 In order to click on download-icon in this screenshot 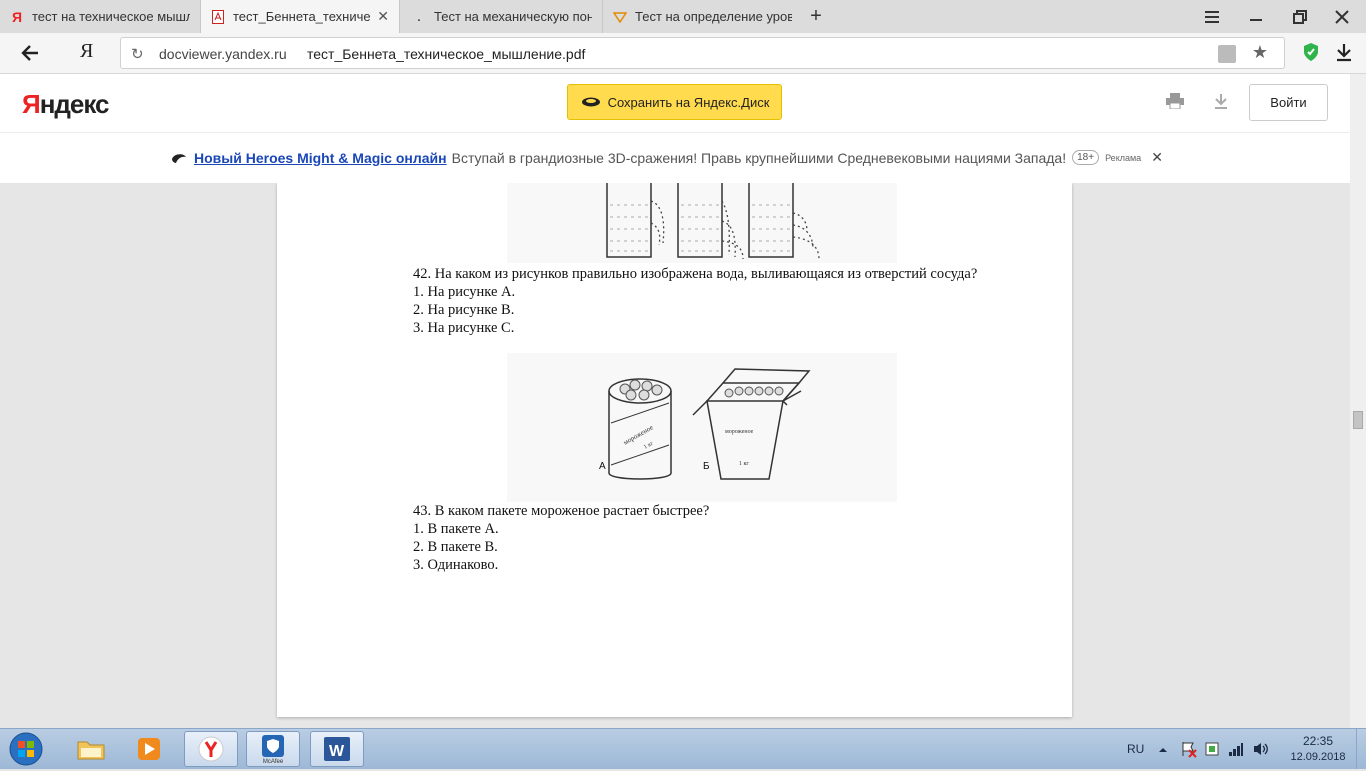, I will do `click(1221, 101)`.